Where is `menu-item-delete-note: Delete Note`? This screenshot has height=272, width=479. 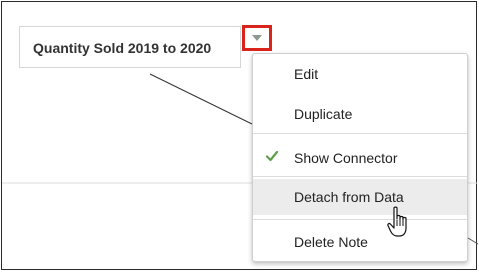
menu-item-delete-note: Delete Note is located at coordinates (360, 242).